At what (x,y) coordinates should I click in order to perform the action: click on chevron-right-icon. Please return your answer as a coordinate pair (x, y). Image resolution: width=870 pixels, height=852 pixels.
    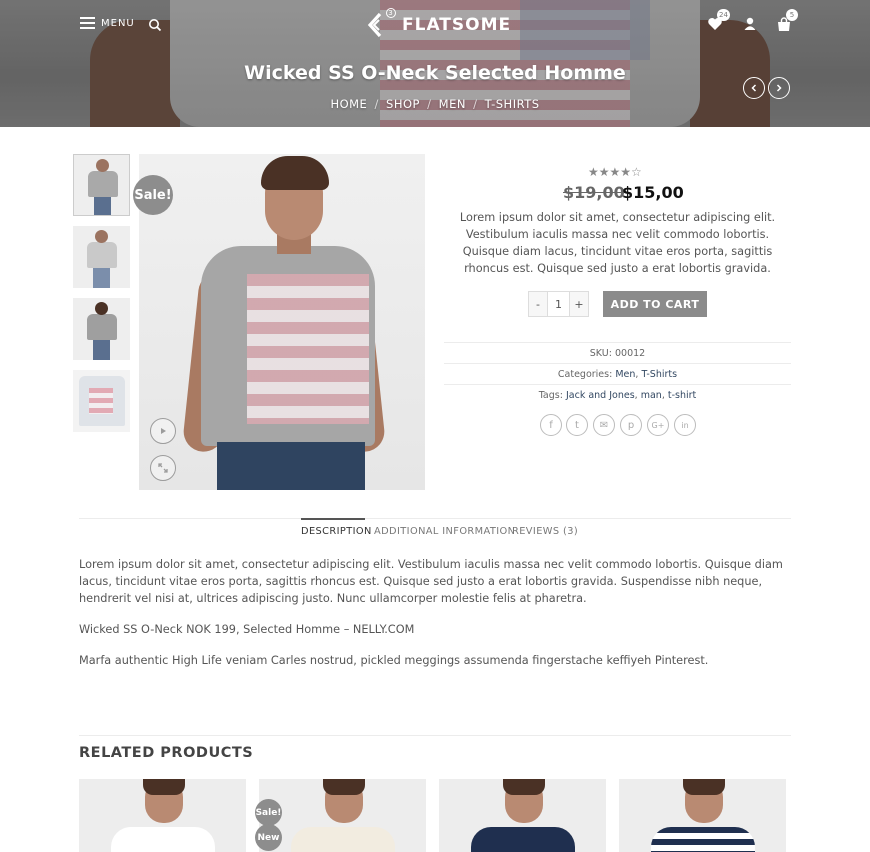
    Looking at the image, I should click on (779, 88).